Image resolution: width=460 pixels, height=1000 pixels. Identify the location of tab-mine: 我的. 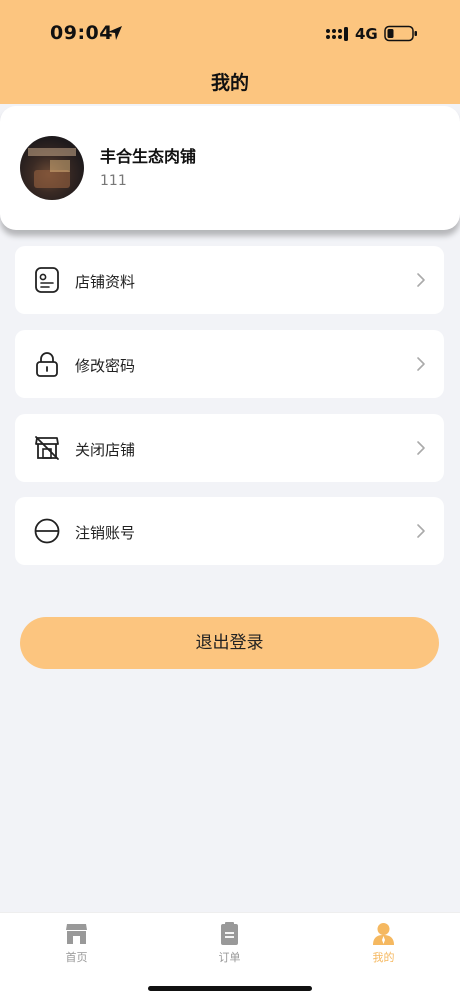
(383, 943).